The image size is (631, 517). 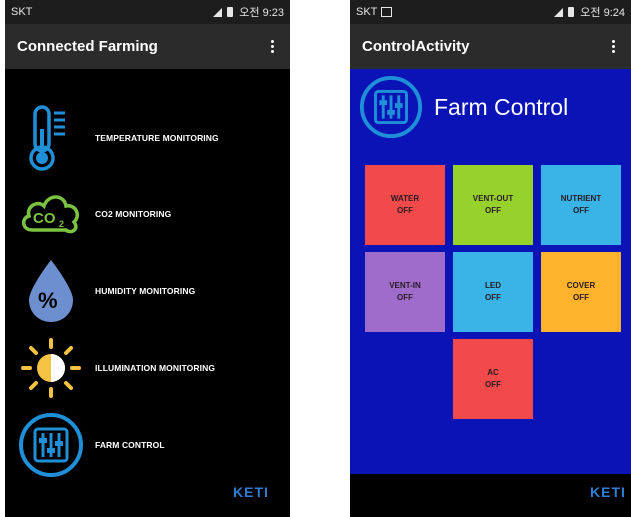 I want to click on humidity-drop-icon: %, so click(x=51, y=291).